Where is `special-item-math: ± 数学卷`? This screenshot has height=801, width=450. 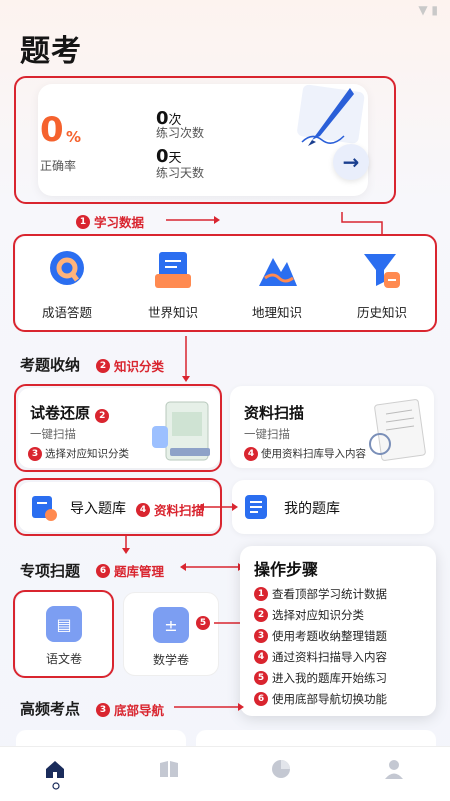
special-item-math: ± 数学卷 is located at coordinates (171, 634).